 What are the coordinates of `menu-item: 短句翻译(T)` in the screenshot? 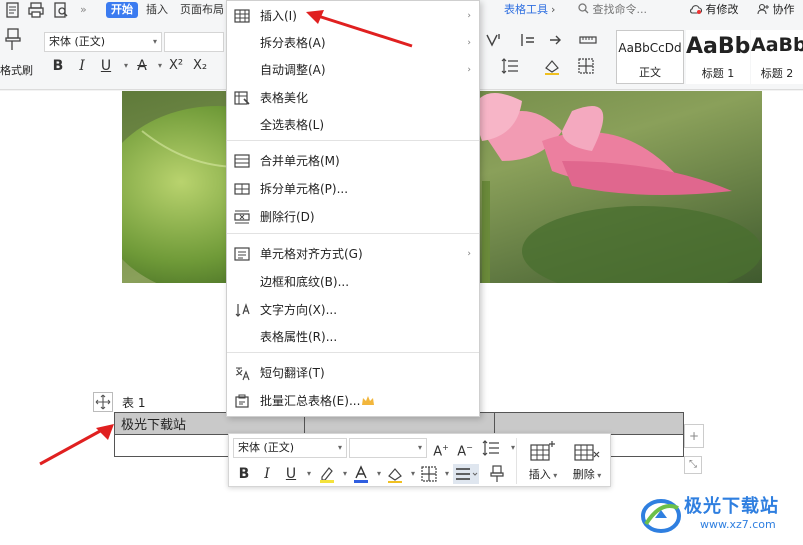 It's located at (353, 373).